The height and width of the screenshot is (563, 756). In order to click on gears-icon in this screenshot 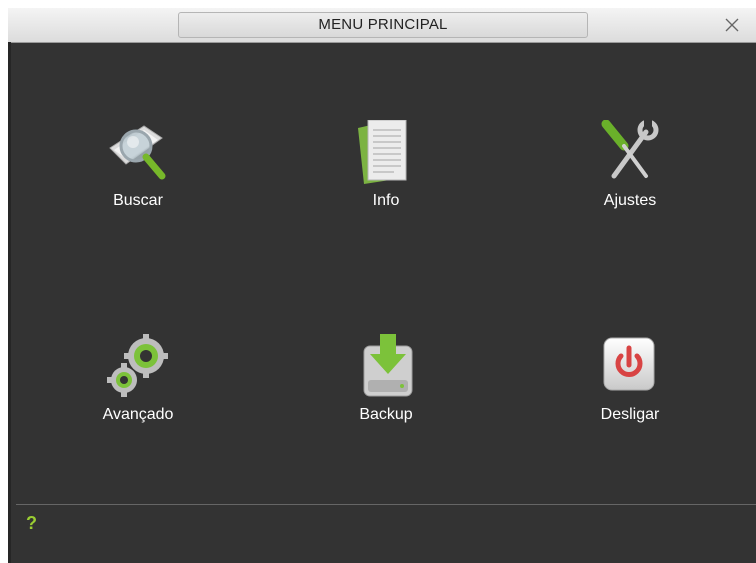, I will do `click(137, 365)`.